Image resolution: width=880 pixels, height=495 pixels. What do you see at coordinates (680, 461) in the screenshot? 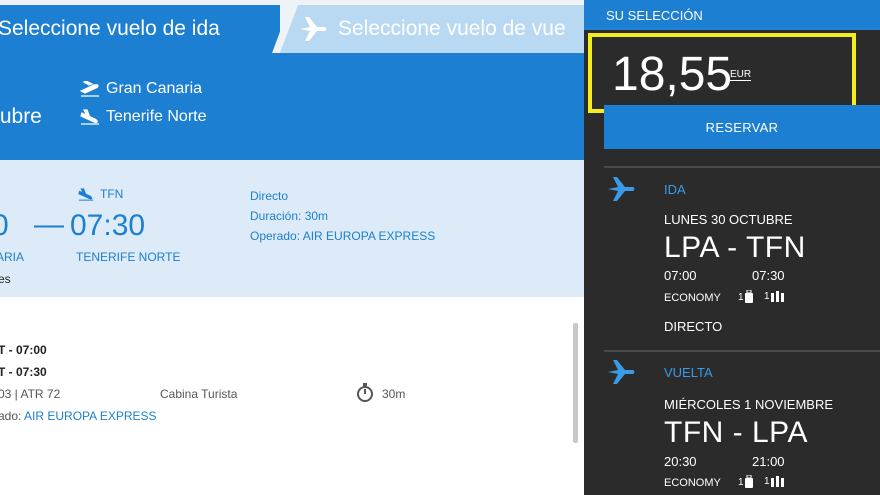
I see `return-departure: 20:30` at bounding box center [680, 461].